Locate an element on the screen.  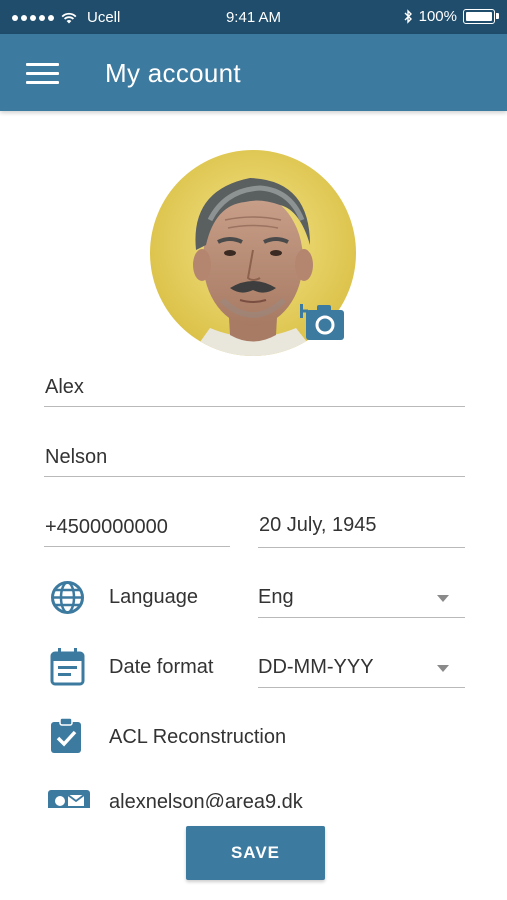
status-right: 100% is located at coordinates (451, 16).